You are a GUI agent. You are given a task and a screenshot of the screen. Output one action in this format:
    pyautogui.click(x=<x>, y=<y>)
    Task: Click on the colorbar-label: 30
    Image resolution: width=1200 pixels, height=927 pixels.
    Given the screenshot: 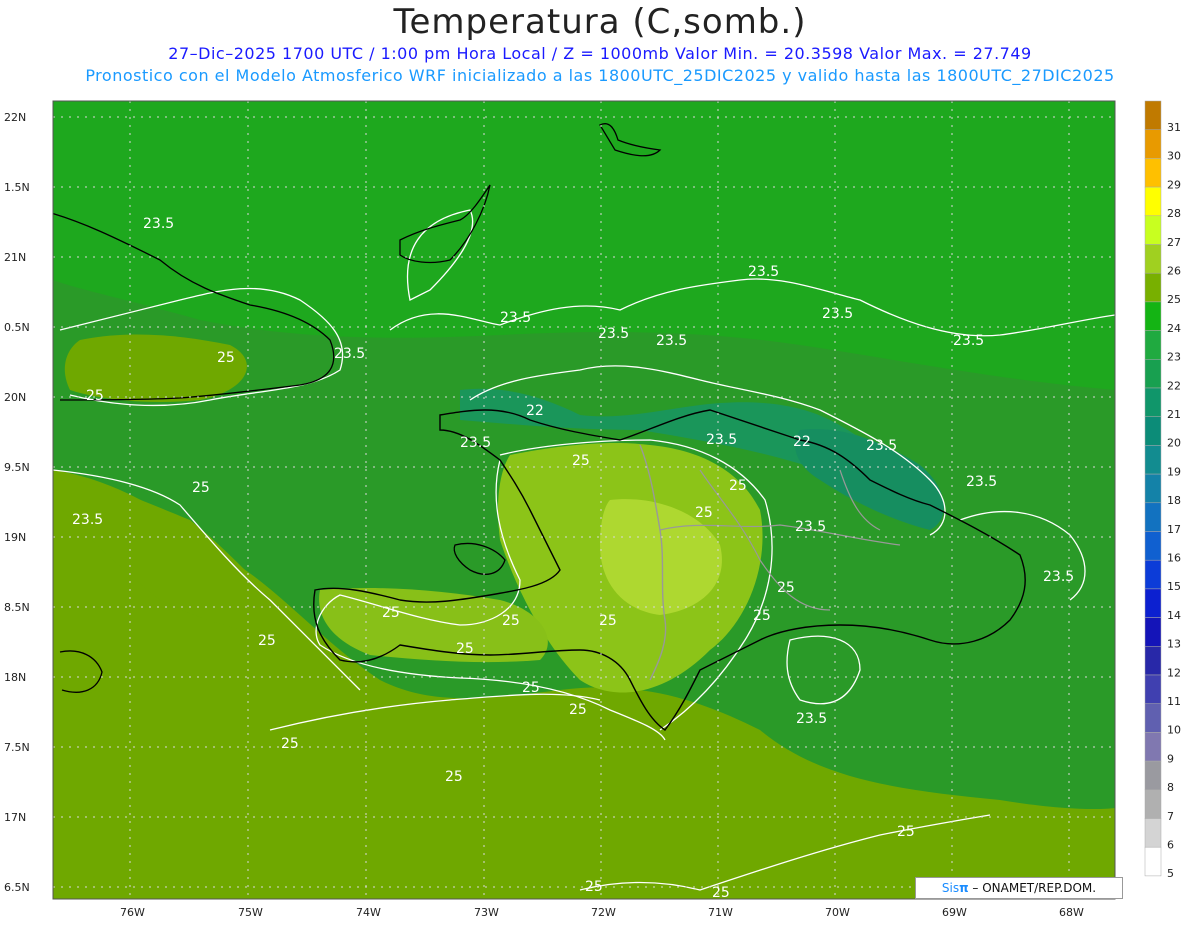 What is the action you would take?
    pyautogui.click(x=1174, y=156)
    